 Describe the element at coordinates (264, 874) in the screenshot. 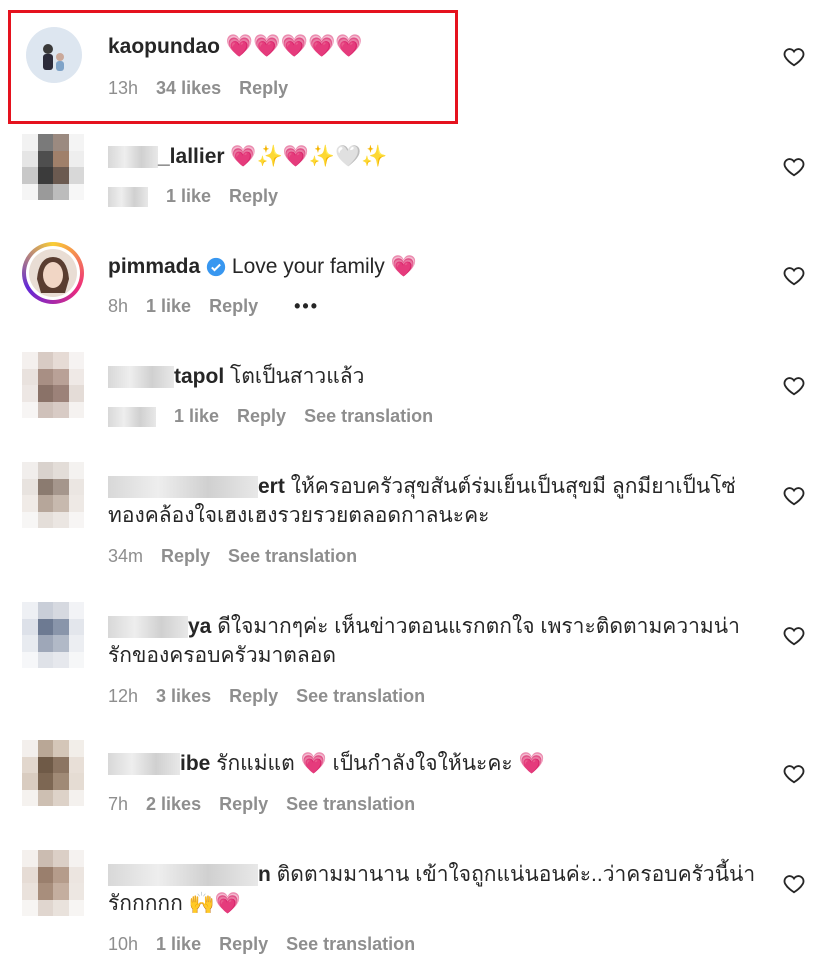

I see `username: n` at that location.